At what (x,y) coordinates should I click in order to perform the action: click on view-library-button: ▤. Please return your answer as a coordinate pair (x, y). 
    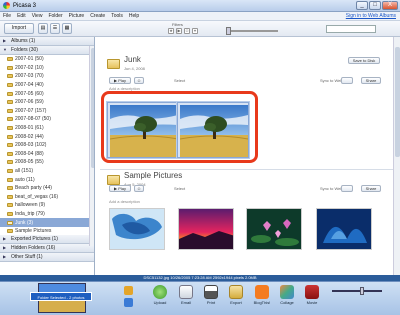
    Looking at the image, I should click on (43, 28).